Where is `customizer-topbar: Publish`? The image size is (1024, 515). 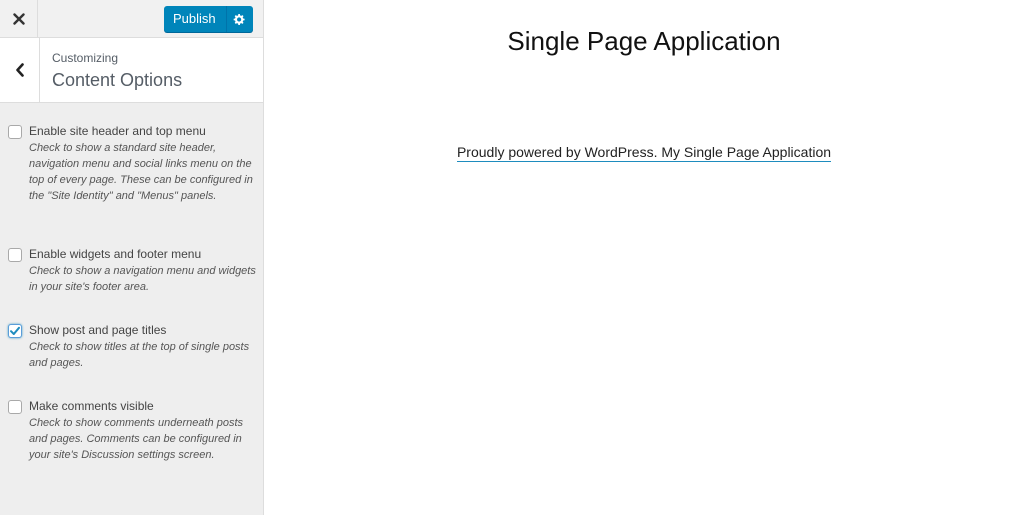
customizer-topbar: Publish is located at coordinates (131, 19).